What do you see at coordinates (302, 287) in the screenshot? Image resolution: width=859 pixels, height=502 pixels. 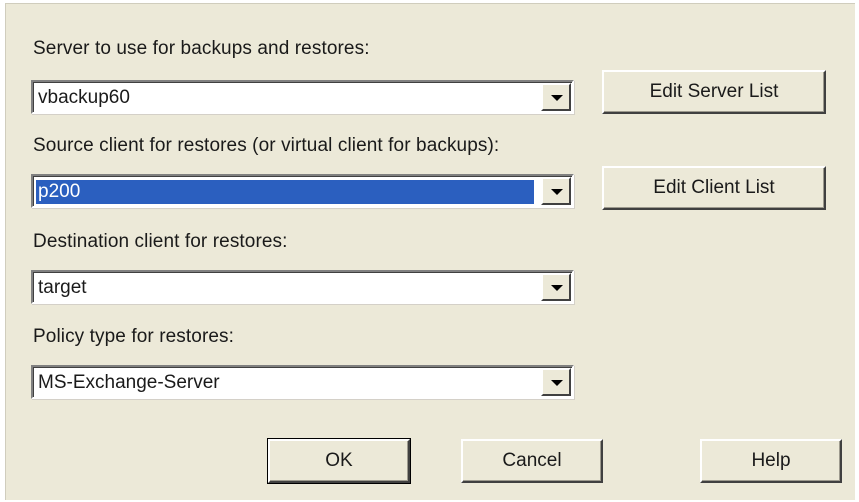 I see `destination-client-select: target` at bounding box center [302, 287].